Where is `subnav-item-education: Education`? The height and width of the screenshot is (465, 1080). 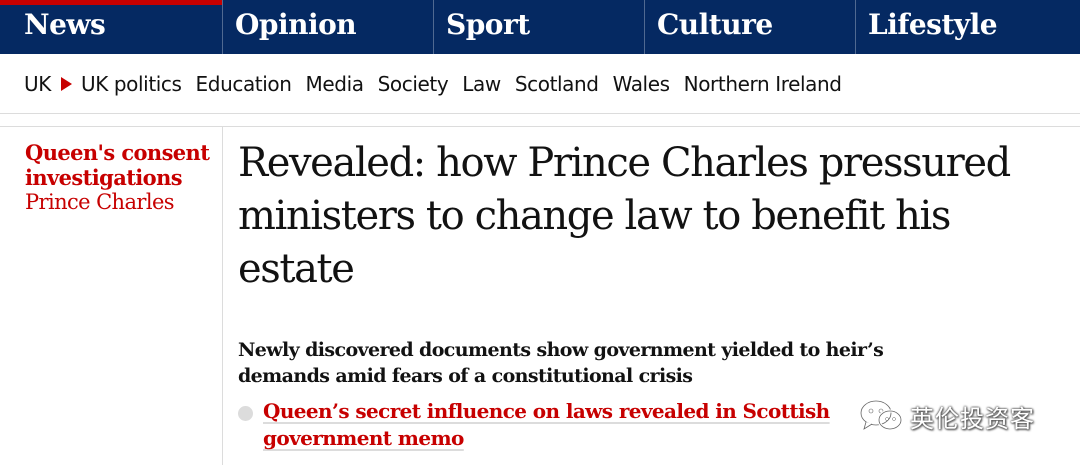
subnav-item-education: Education is located at coordinates (244, 84).